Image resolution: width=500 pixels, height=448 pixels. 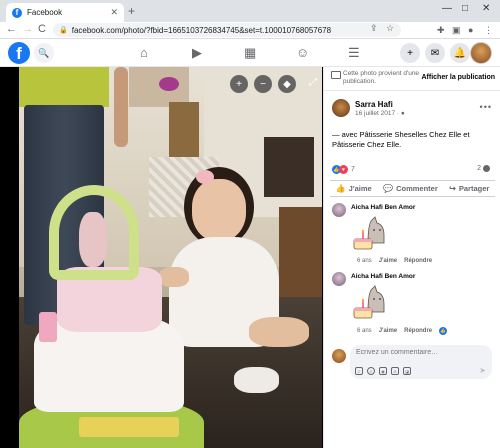 I want to click on reaction-count: 7, so click(x=353, y=169).